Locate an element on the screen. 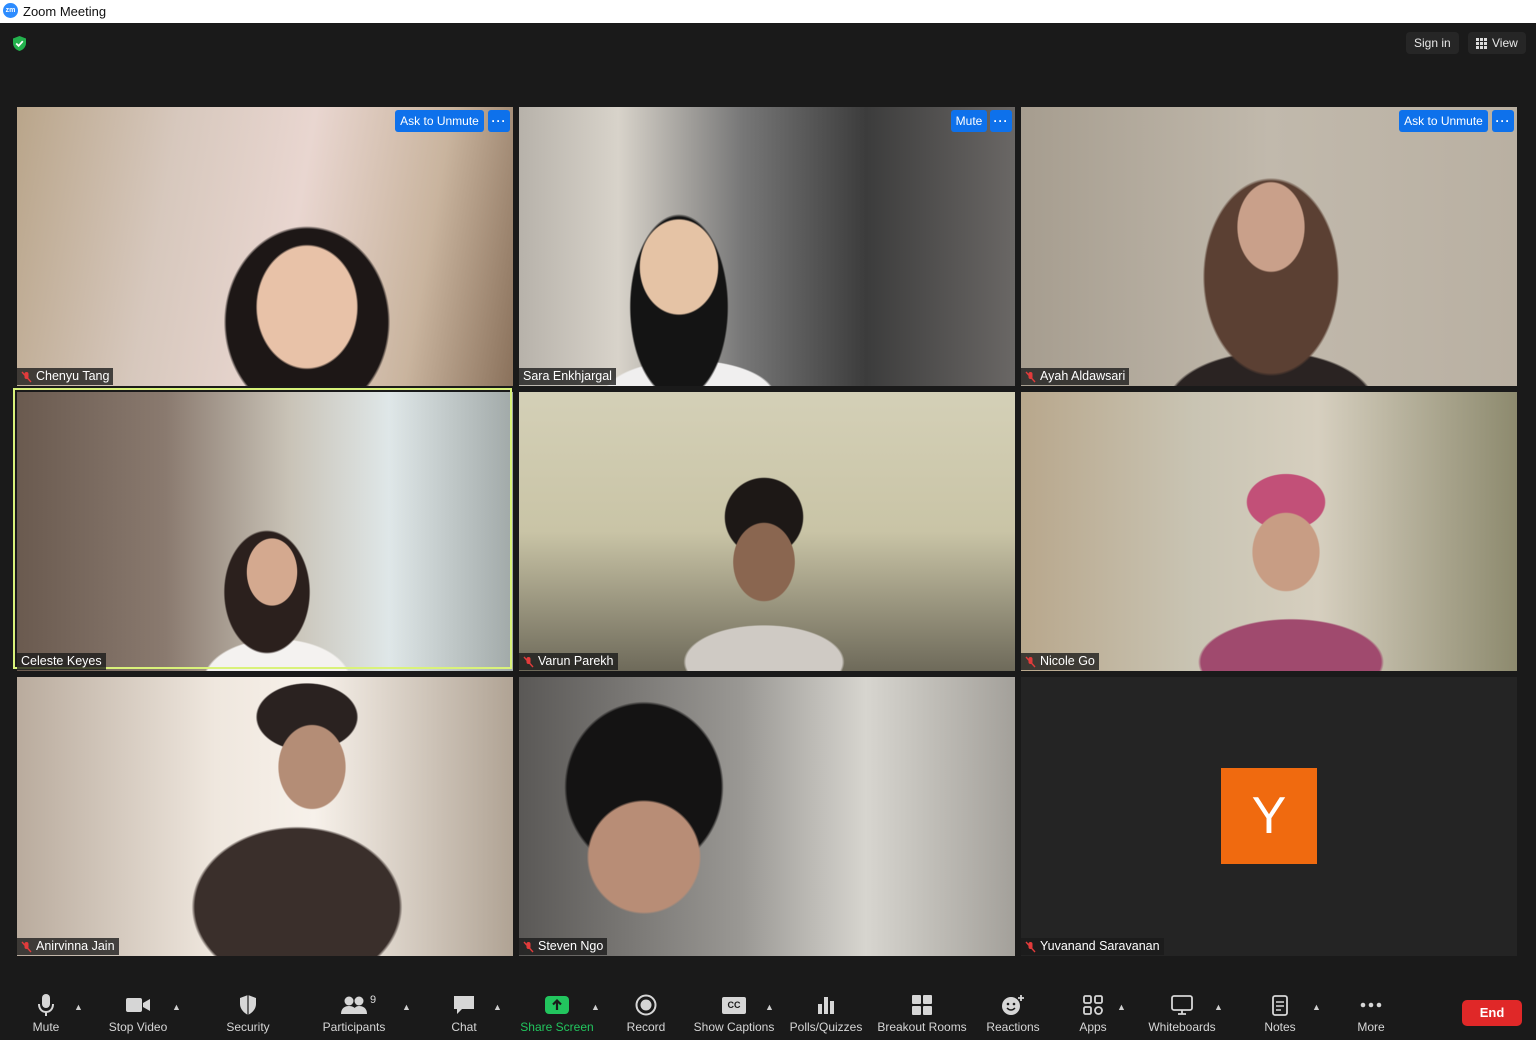 This screenshot has width=1536, height=1040. participant-name: Varun Parekh is located at coordinates (576, 661).